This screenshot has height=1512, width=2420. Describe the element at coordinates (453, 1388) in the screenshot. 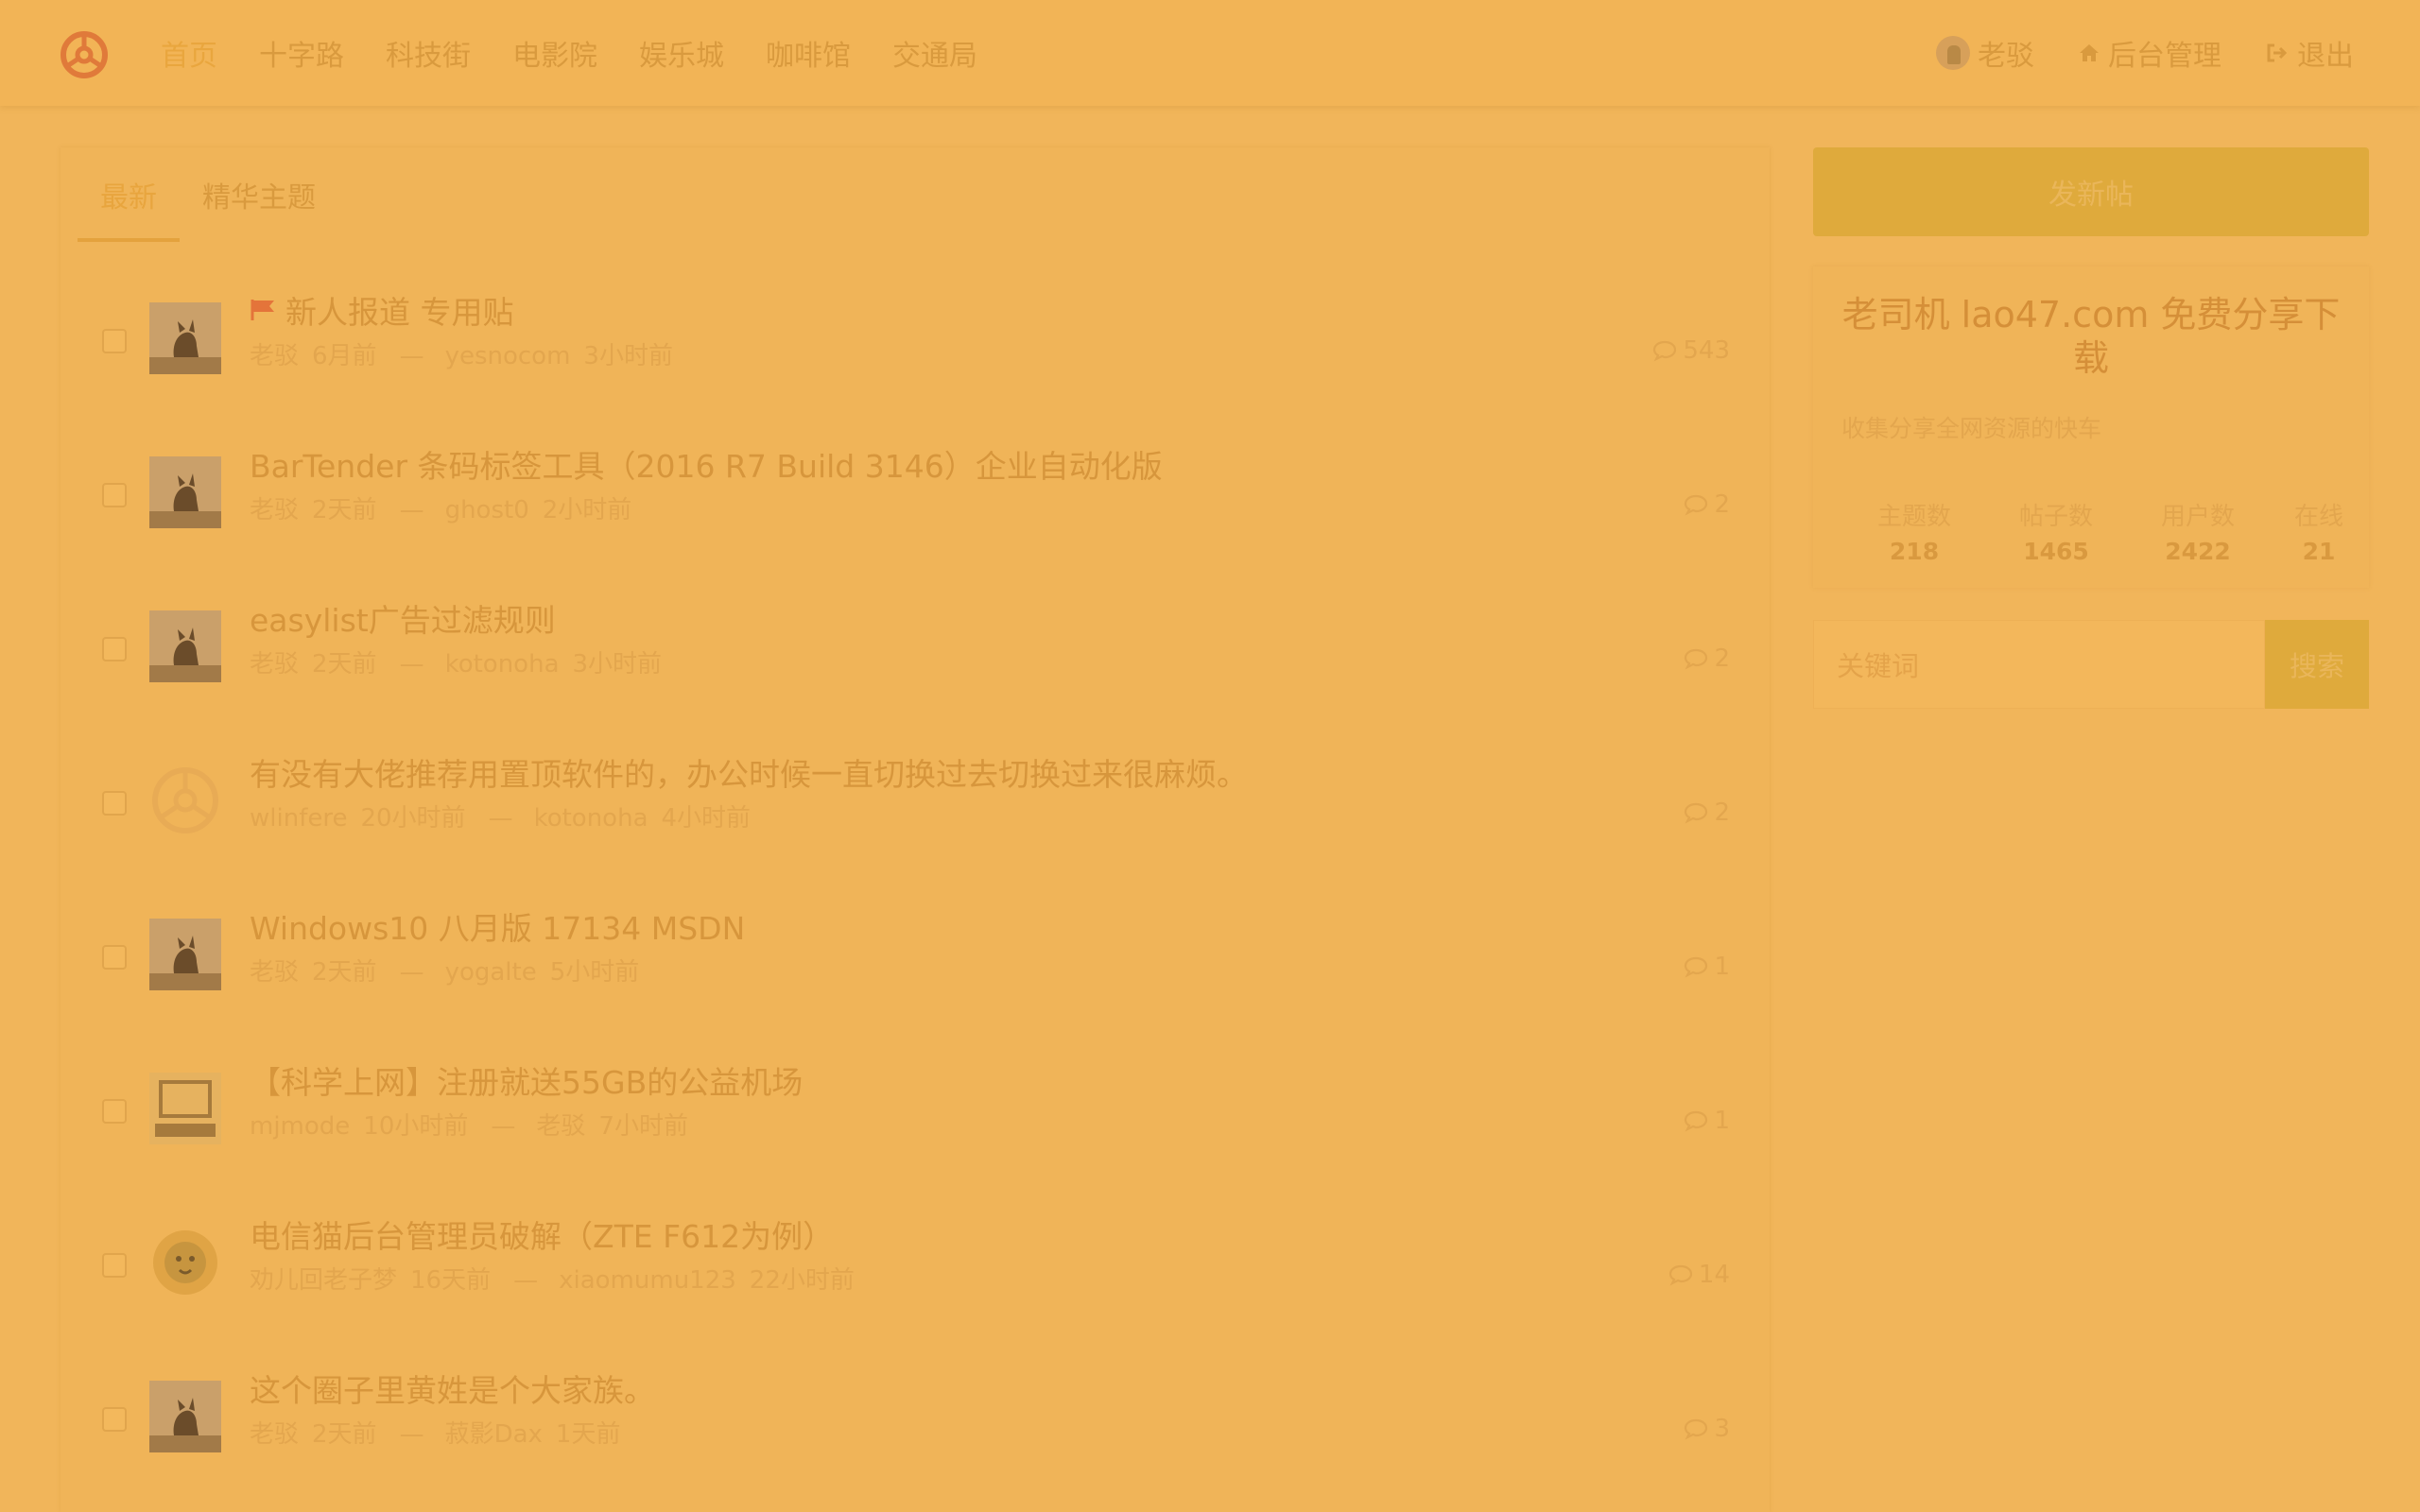

I see `thread-title: 这个圈子里黄姓是个大家族。` at that location.